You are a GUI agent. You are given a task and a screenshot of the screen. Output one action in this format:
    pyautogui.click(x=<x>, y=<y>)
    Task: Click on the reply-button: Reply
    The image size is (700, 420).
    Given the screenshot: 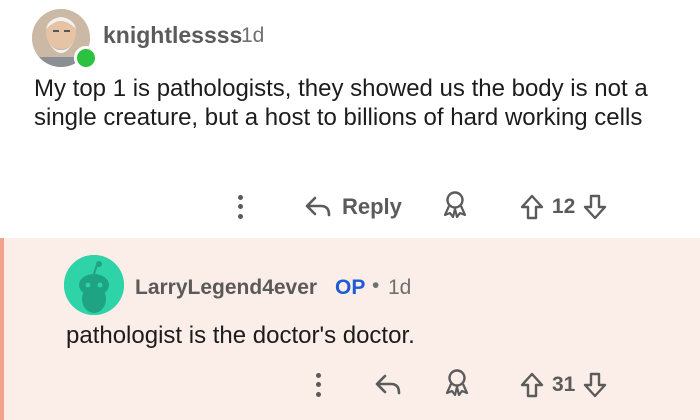 What is the action you would take?
    pyautogui.click(x=353, y=207)
    